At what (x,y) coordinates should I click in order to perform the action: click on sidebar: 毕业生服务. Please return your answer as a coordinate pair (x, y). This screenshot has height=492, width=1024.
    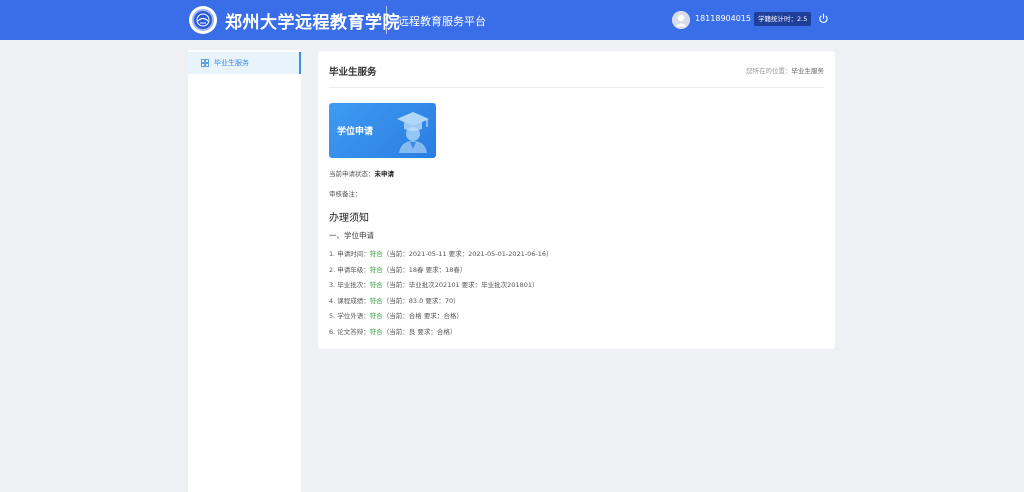
    Looking at the image, I should click on (244, 271).